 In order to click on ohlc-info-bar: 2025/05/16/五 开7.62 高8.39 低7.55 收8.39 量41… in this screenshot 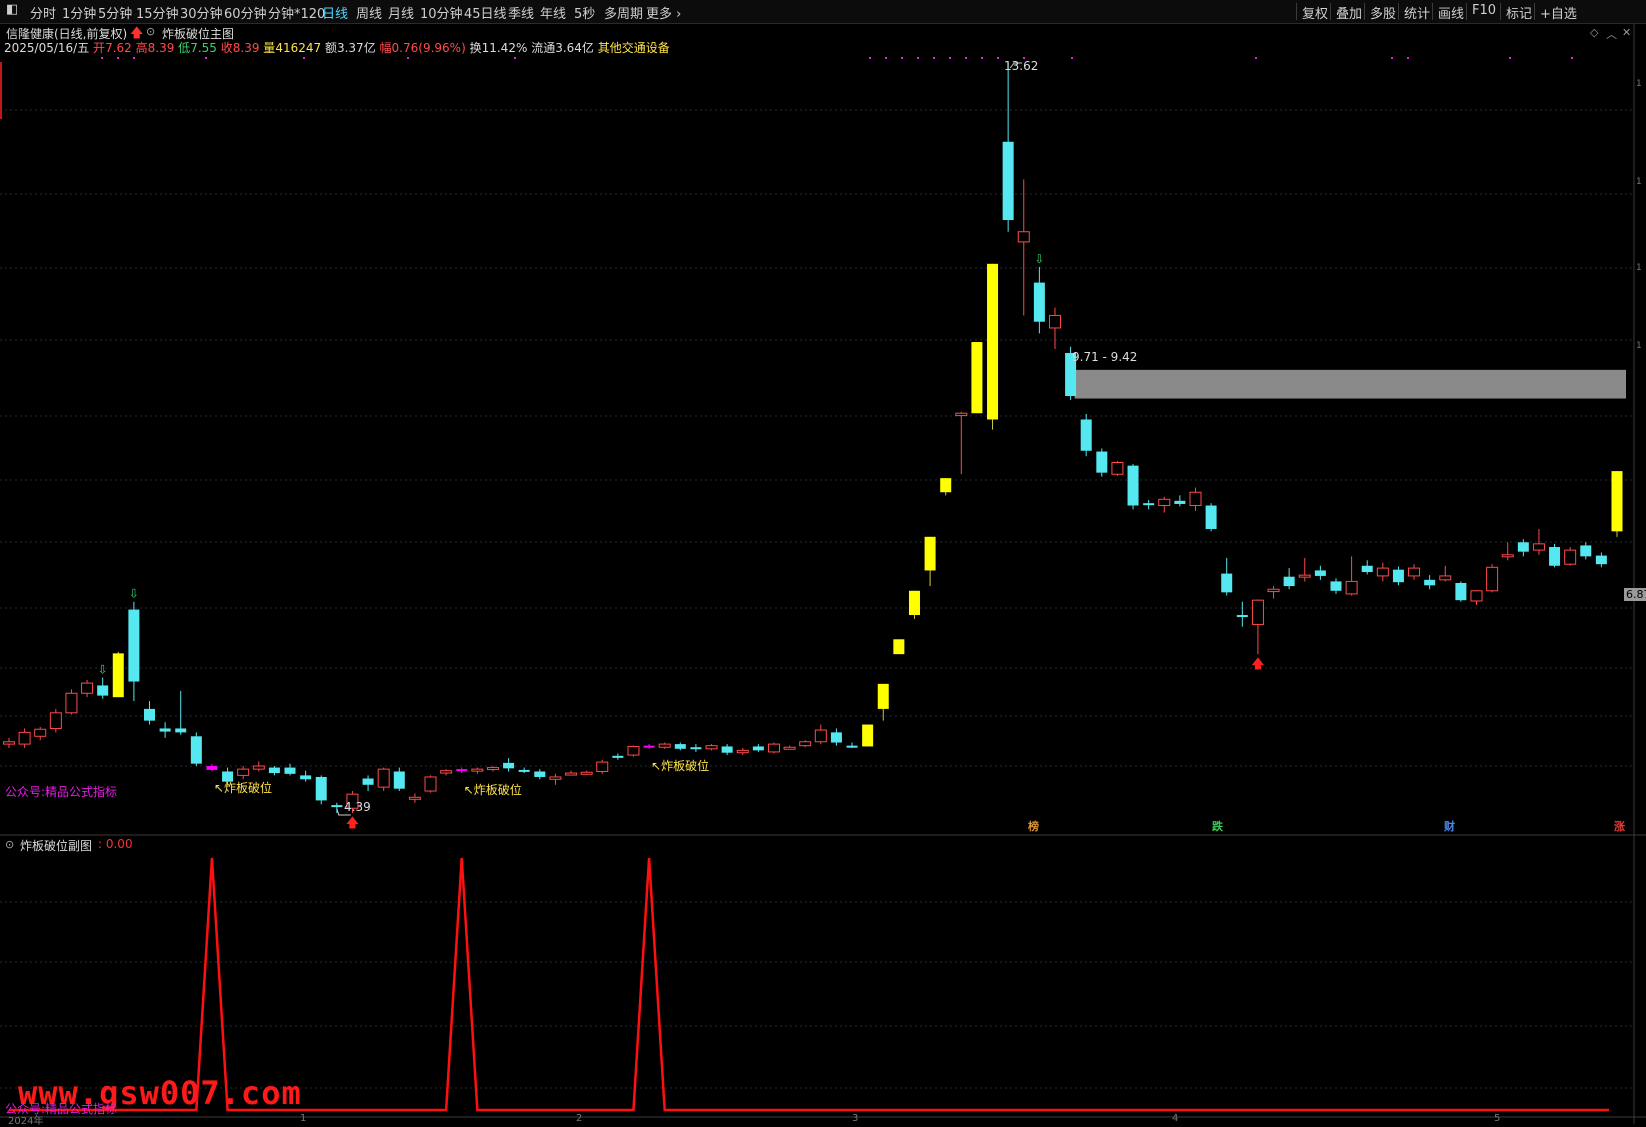, I will do `click(337, 47)`.